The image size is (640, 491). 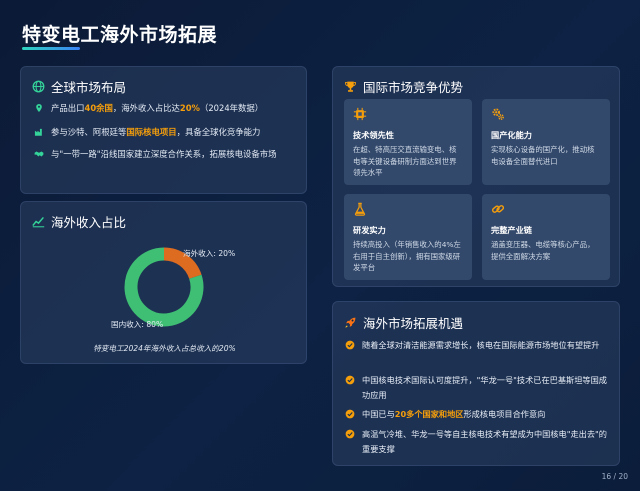 I want to click on flask-icon, so click(x=360, y=209).